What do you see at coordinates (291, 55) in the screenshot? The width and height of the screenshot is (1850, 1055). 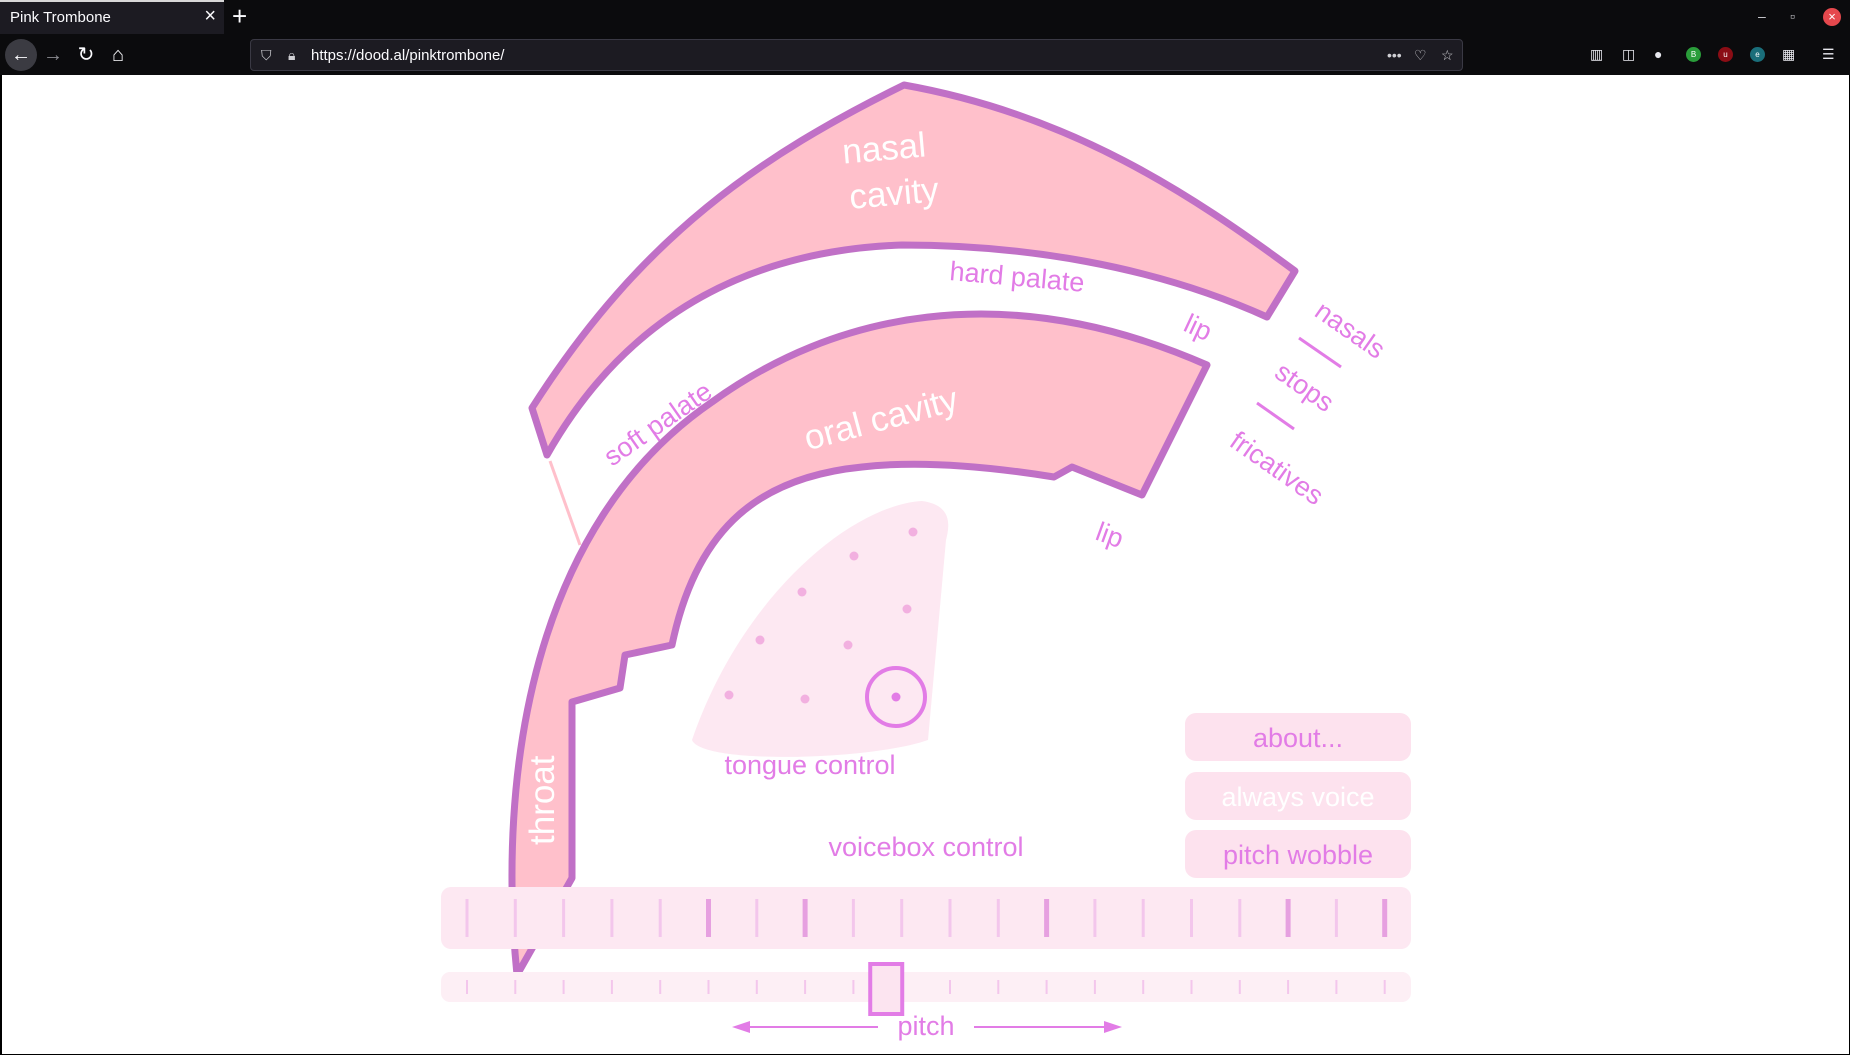 I see `lock-icon: 🔒︎` at bounding box center [291, 55].